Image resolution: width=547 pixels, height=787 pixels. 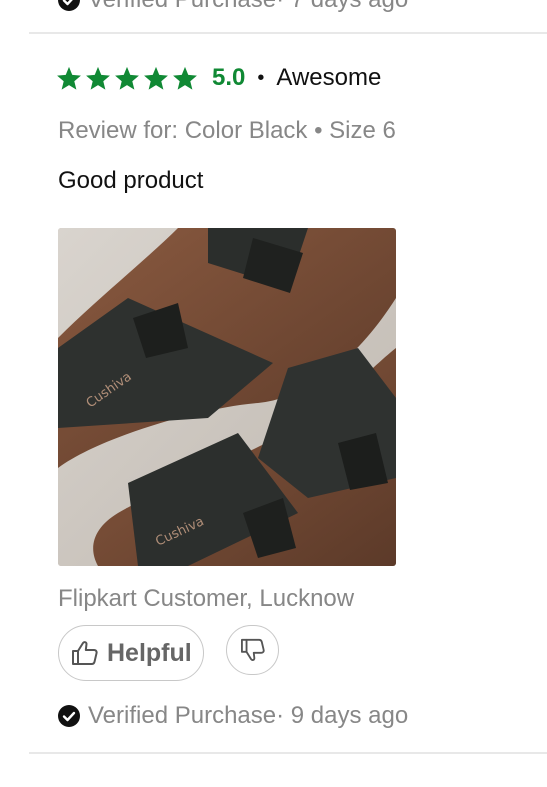 I want to click on verified-label: Verified Purchase, so click(x=182, y=715).